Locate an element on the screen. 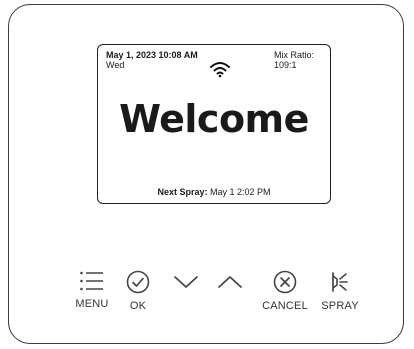  mix-ratio-label: Mix Ratio: is located at coordinates (294, 55).